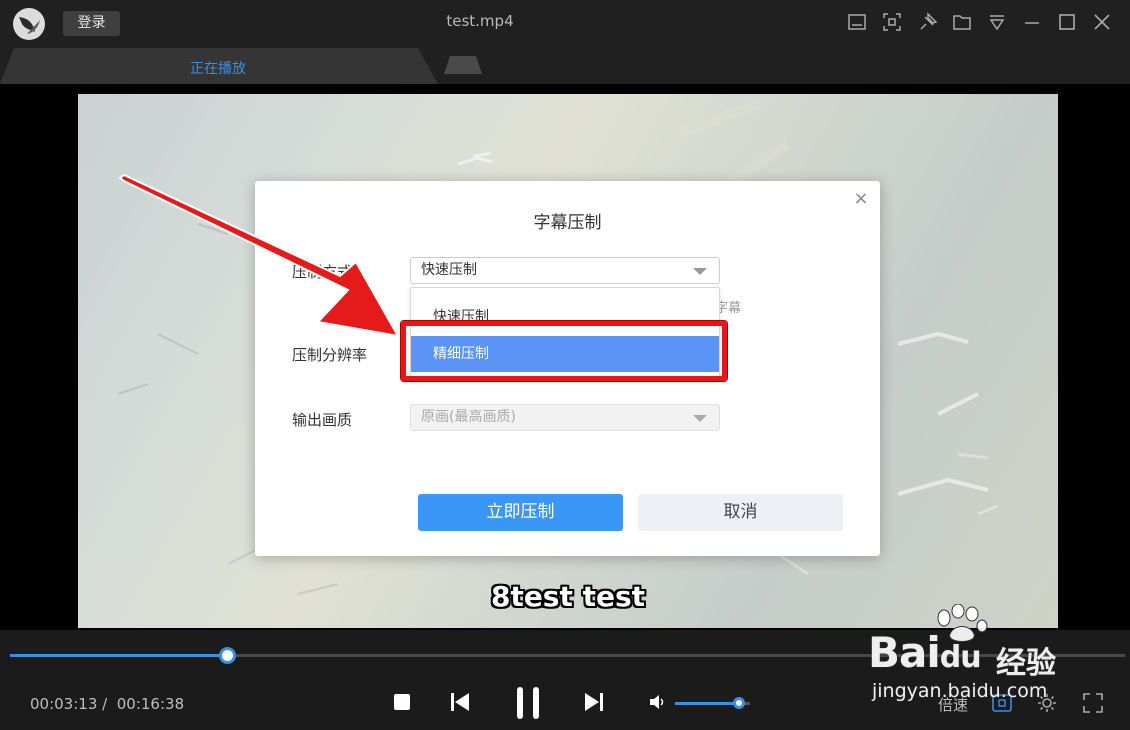 The width and height of the screenshot is (1130, 730). What do you see at coordinates (658, 704) in the screenshot?
I see `volume-icon` at bounding box center [658, 704].